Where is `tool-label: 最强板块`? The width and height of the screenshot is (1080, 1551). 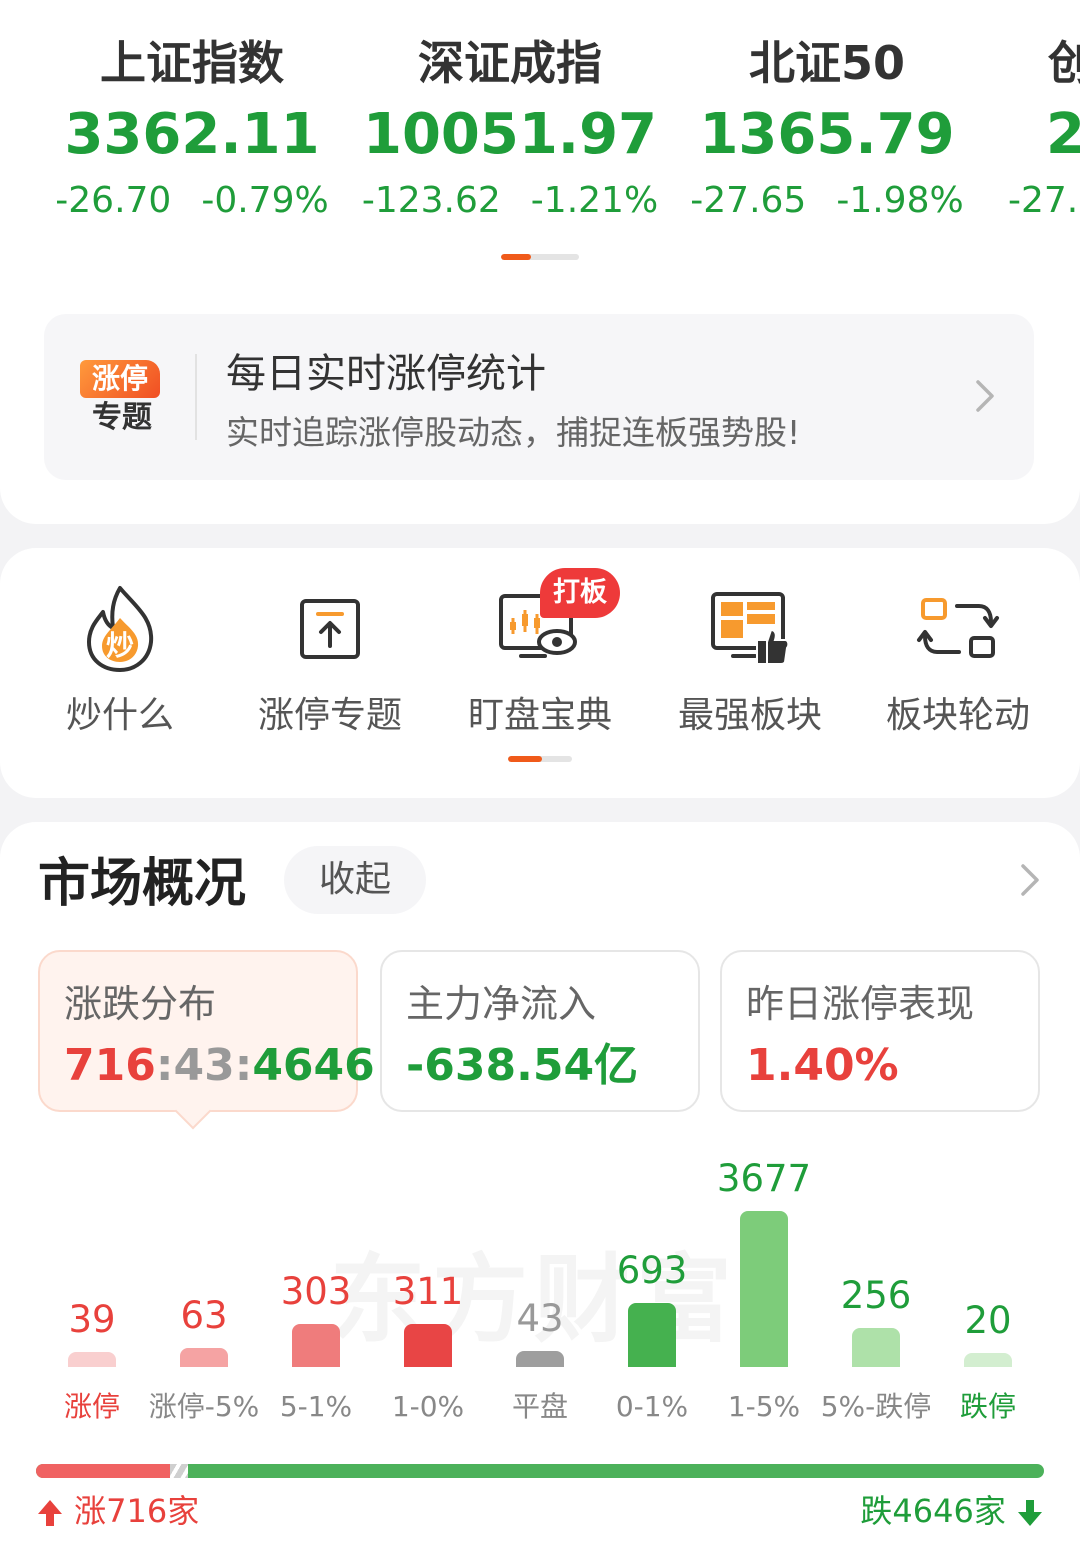
tool-label: 最强板块 is located at coordinates (749, 715).